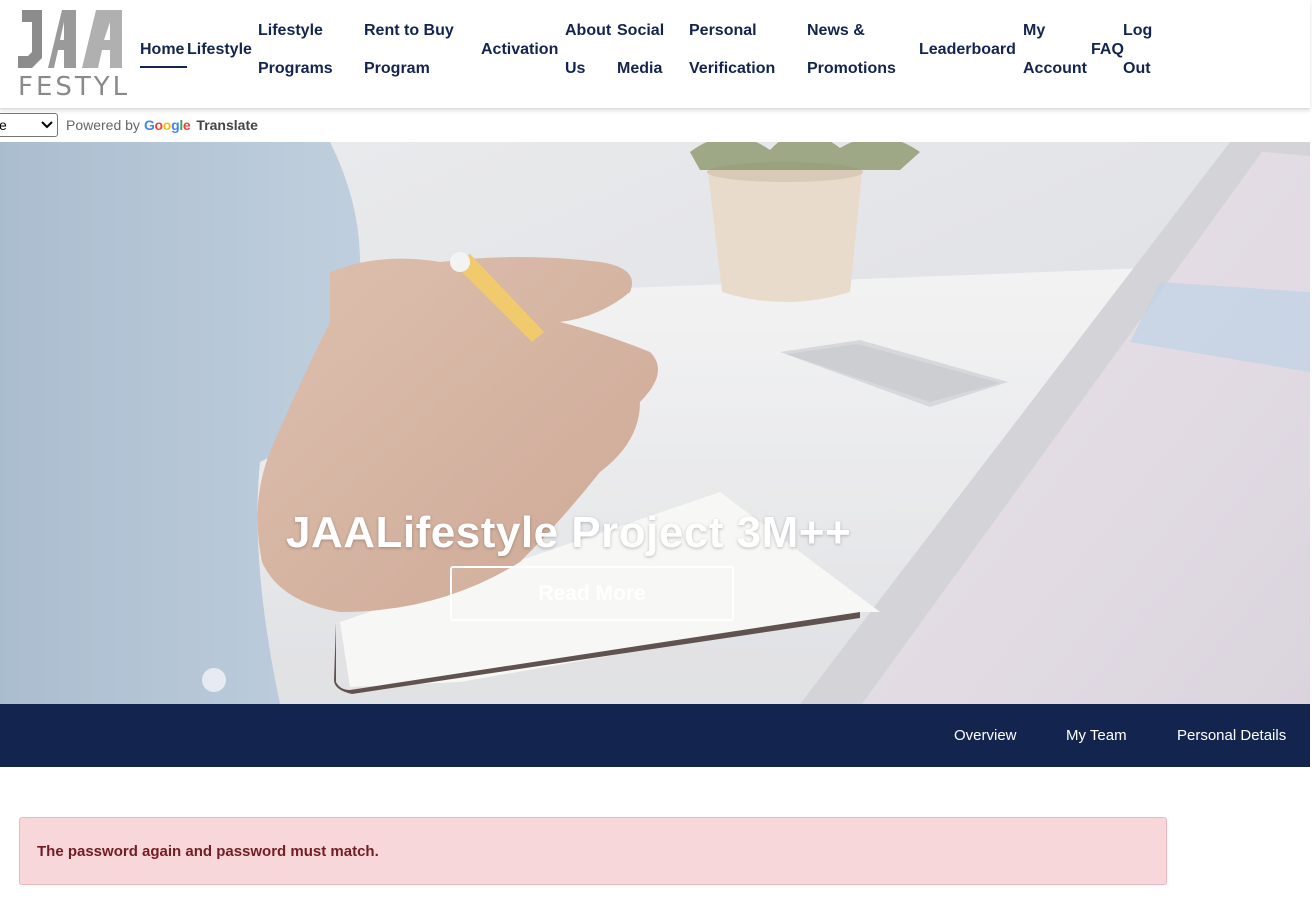 This screenshot has width=1312, height=905. I want to click on account-subnav: Overview My Team Personal Details, so click(655, 735).